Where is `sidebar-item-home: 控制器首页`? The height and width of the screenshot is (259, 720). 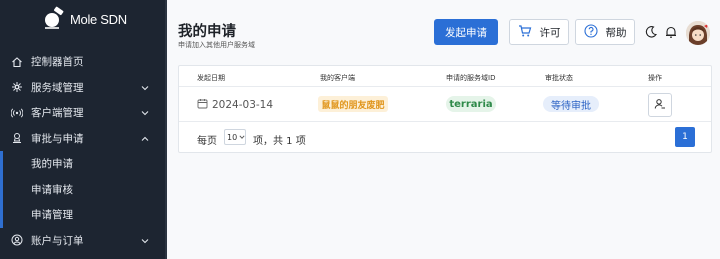
sidebar-item-home: 控制器首页 is located at coordinates (83, 62).